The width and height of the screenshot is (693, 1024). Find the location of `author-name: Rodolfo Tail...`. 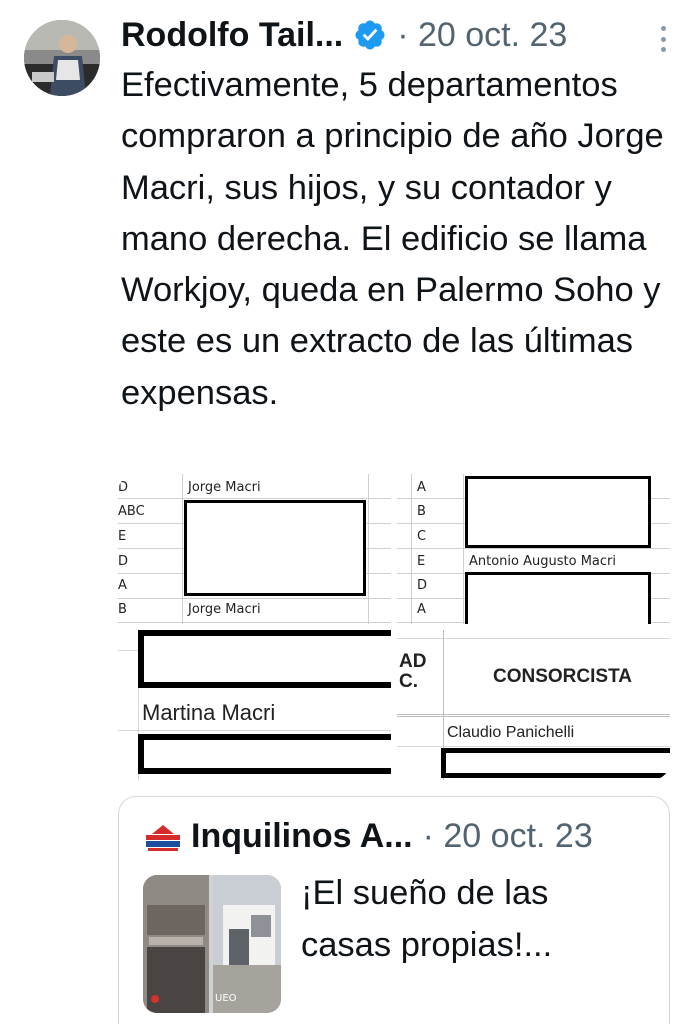

author-name: Rodolfo Tail... is located at coordinates (232, 35).